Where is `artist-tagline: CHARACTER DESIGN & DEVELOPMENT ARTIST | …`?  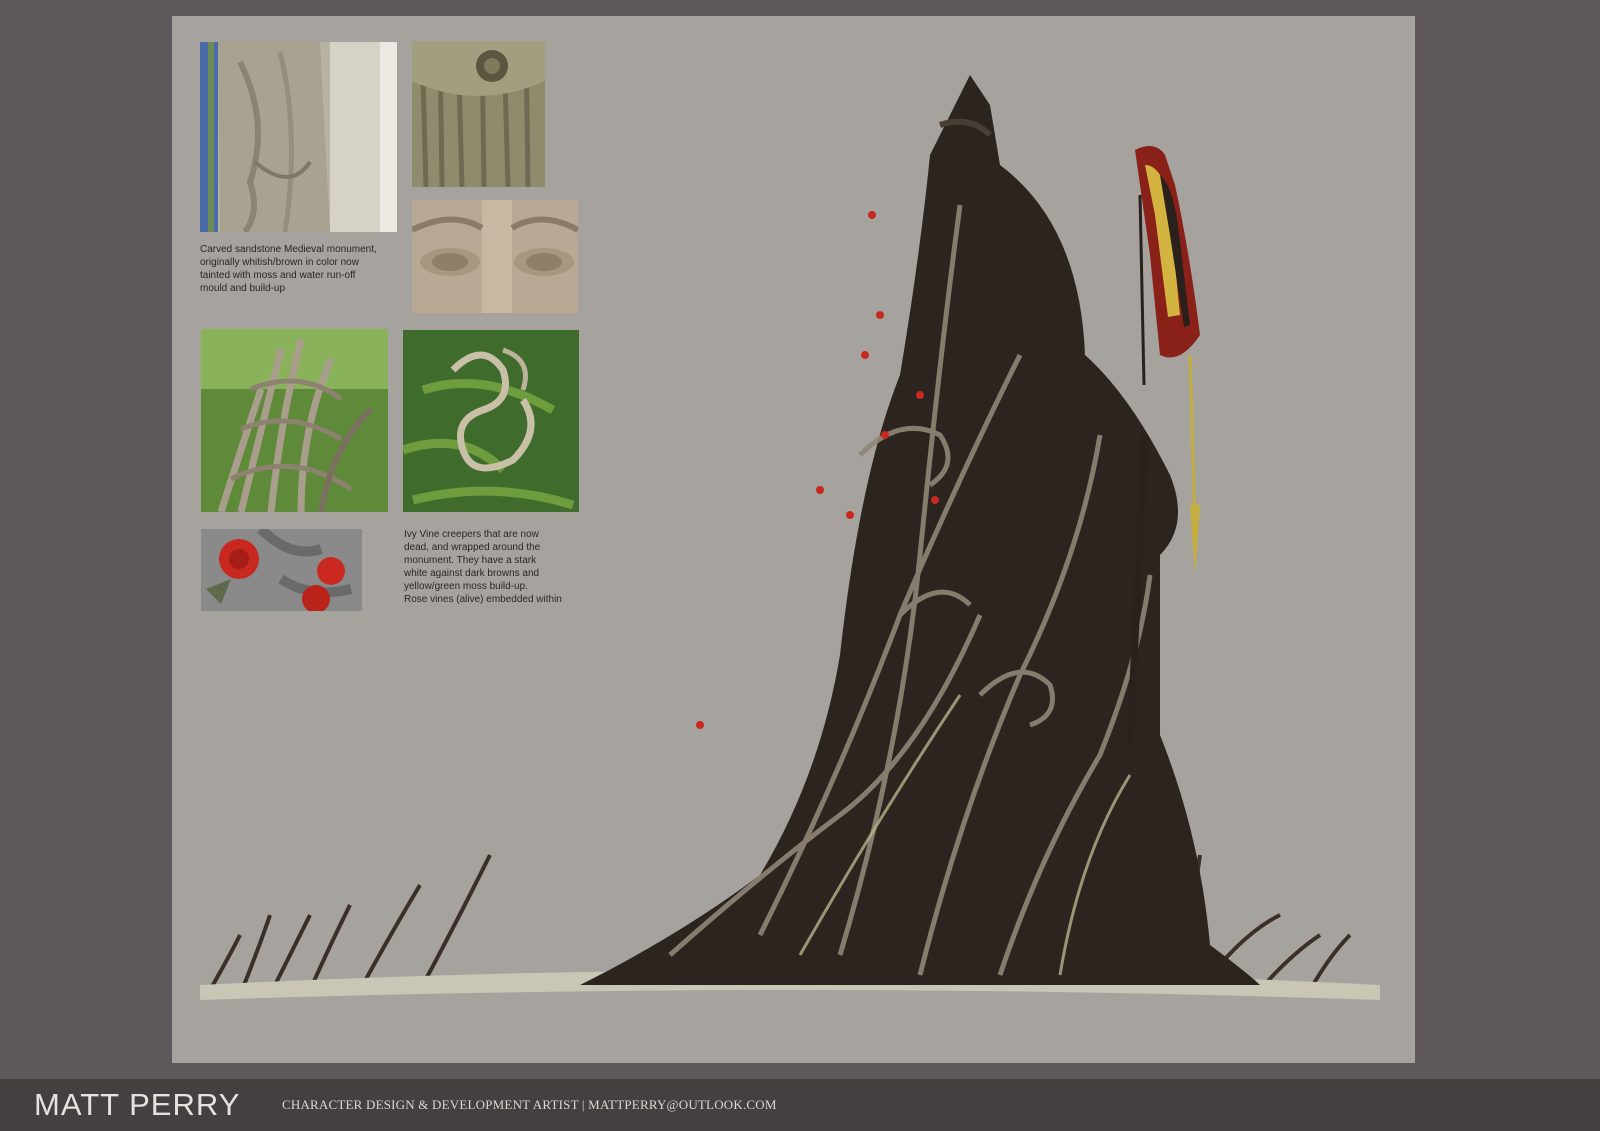 artist-tagline: CHARACTER DESIGN & DEVELOPMENT ARTIST | … is located at coordinates (529, 1104).